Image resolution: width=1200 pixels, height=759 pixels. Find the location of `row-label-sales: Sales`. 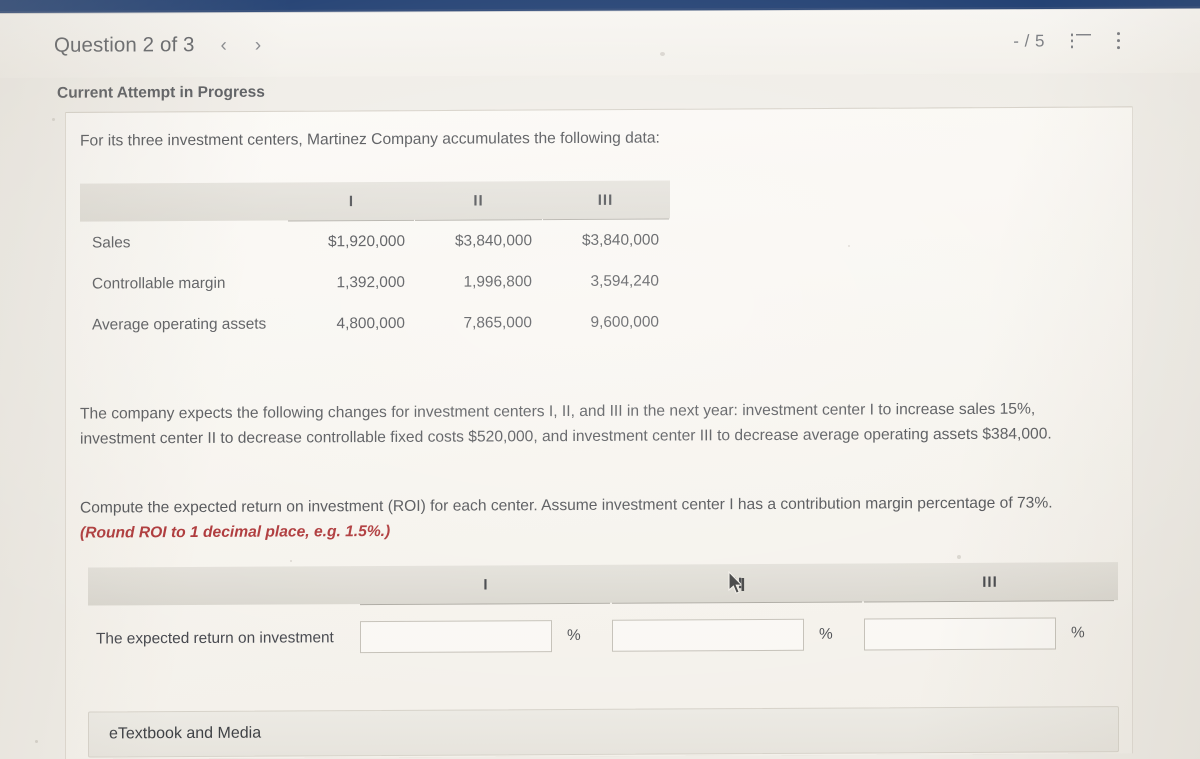

row-label-sales: Sales is located at coordinates (111, 243).